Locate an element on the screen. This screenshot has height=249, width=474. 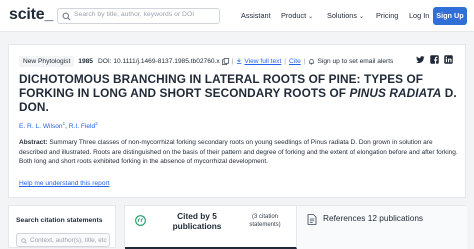
publication-year: 1985 is located at coordinates (85, 61).